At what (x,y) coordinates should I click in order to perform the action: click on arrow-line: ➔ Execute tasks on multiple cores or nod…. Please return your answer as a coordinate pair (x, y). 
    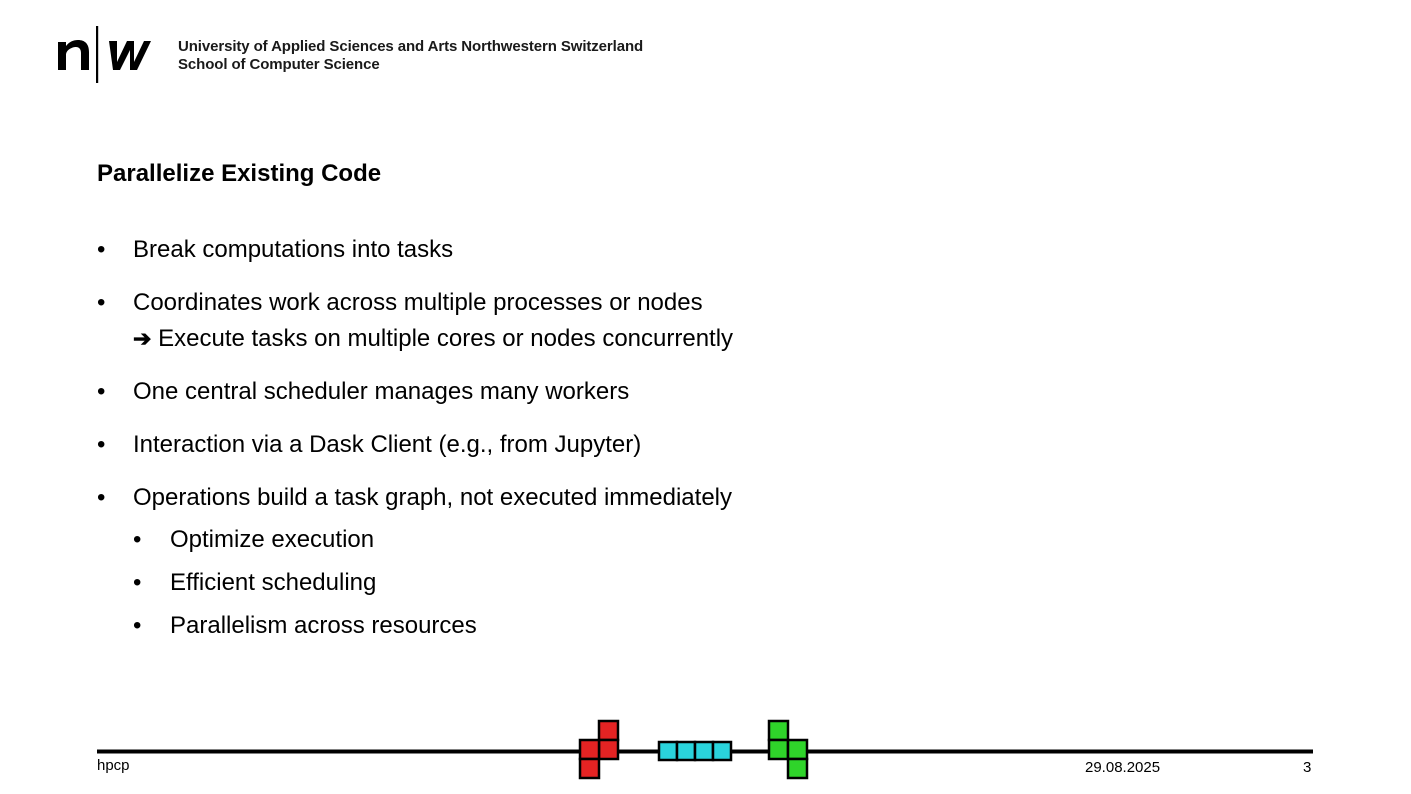
    Looking at the image, I should click on (665, 339).